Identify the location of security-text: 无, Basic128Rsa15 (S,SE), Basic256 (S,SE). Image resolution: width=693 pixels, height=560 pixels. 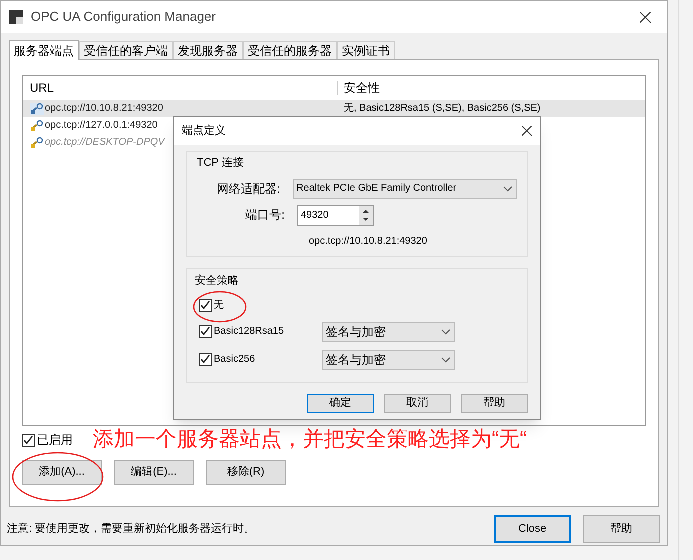
(442, 109).